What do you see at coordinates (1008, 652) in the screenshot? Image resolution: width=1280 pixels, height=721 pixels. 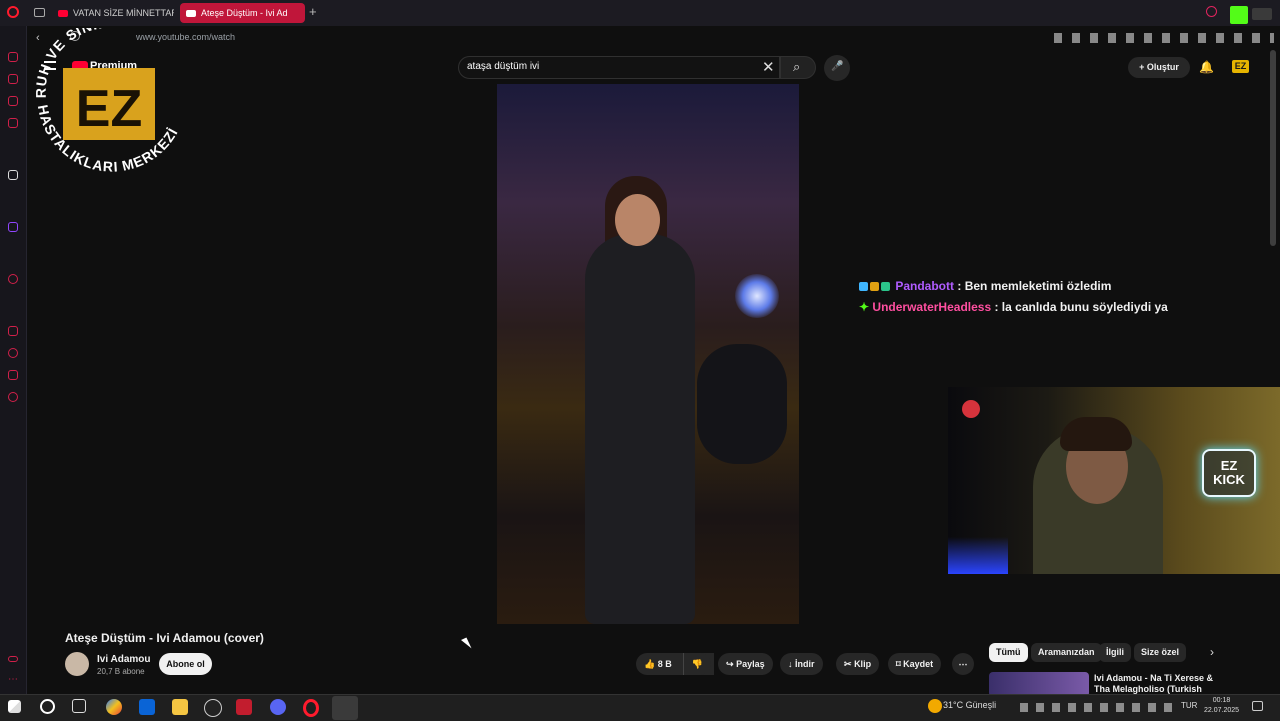 I see `chip-all: Tümü` at bounding box center [1008, 652].